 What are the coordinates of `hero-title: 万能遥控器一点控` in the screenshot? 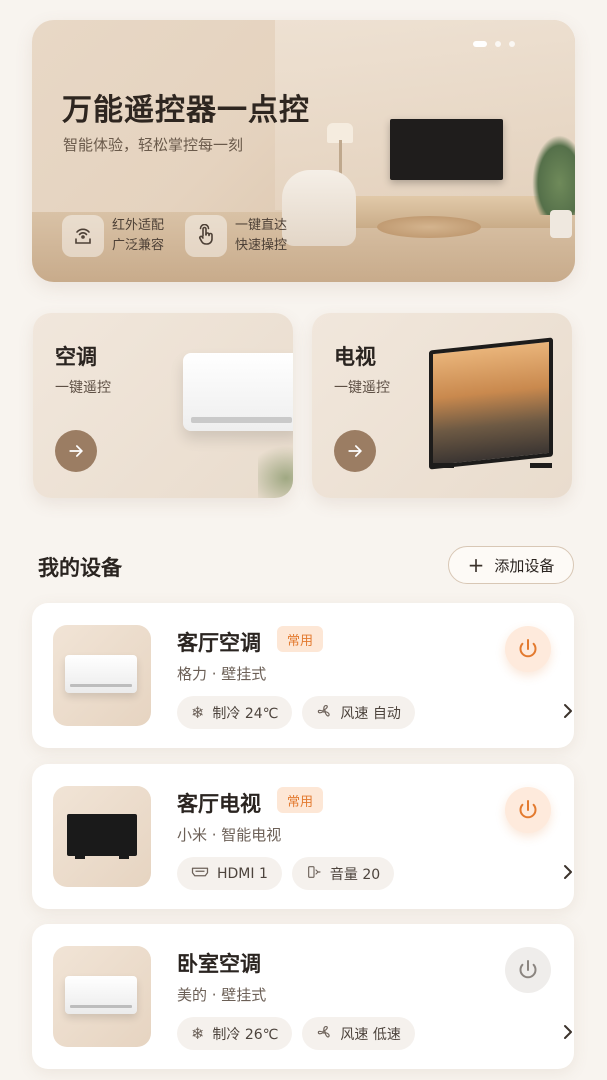 It's located at (186, 110).